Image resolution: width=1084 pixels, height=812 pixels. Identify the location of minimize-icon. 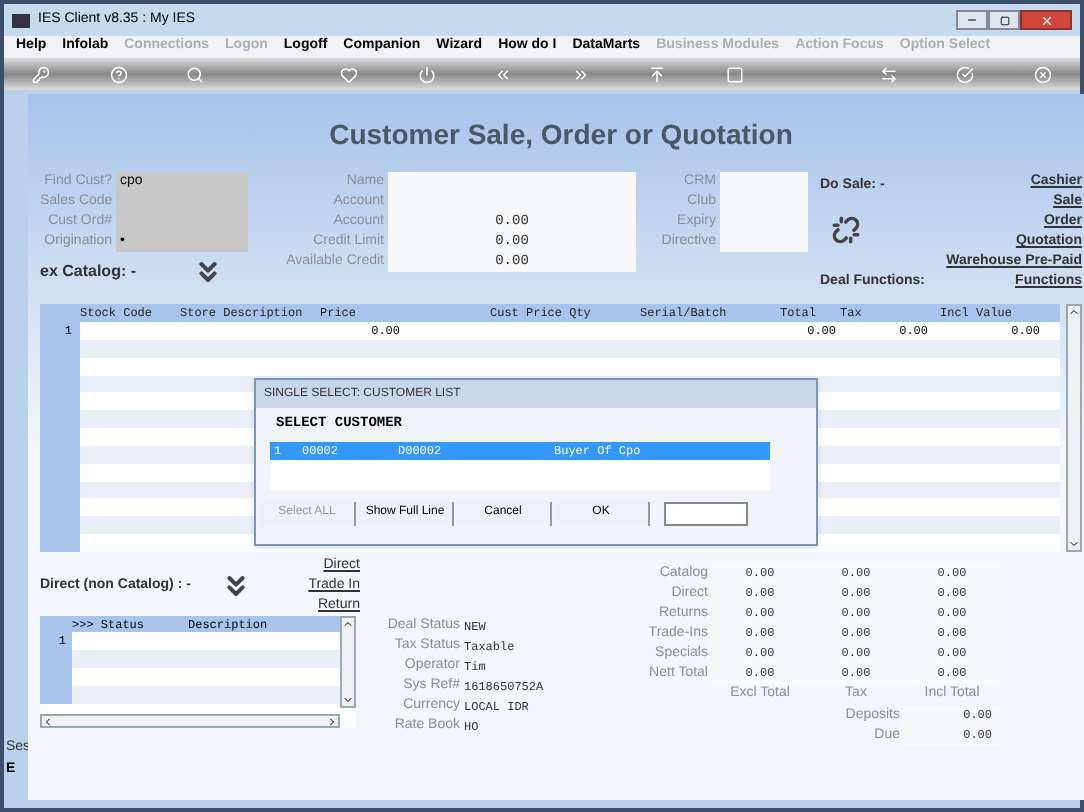
(972, 20).